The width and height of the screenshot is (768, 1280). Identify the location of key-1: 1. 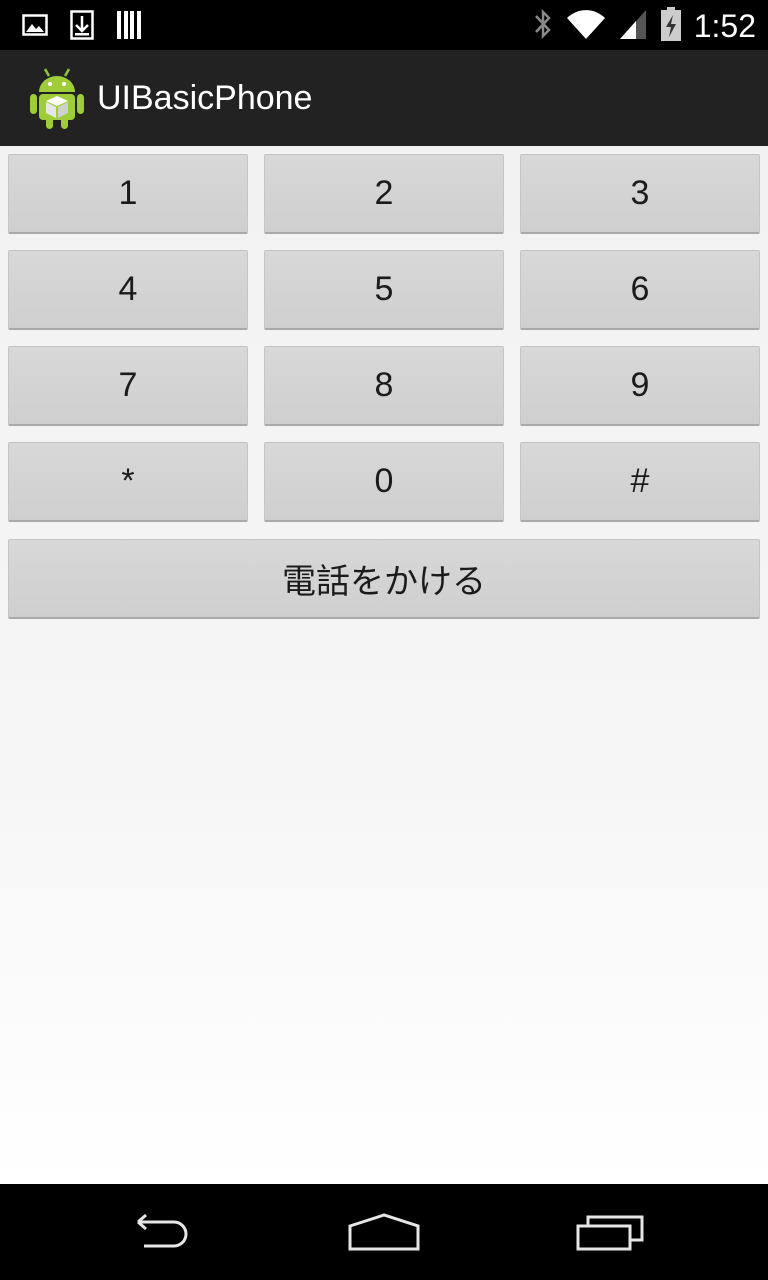
(128, 194).